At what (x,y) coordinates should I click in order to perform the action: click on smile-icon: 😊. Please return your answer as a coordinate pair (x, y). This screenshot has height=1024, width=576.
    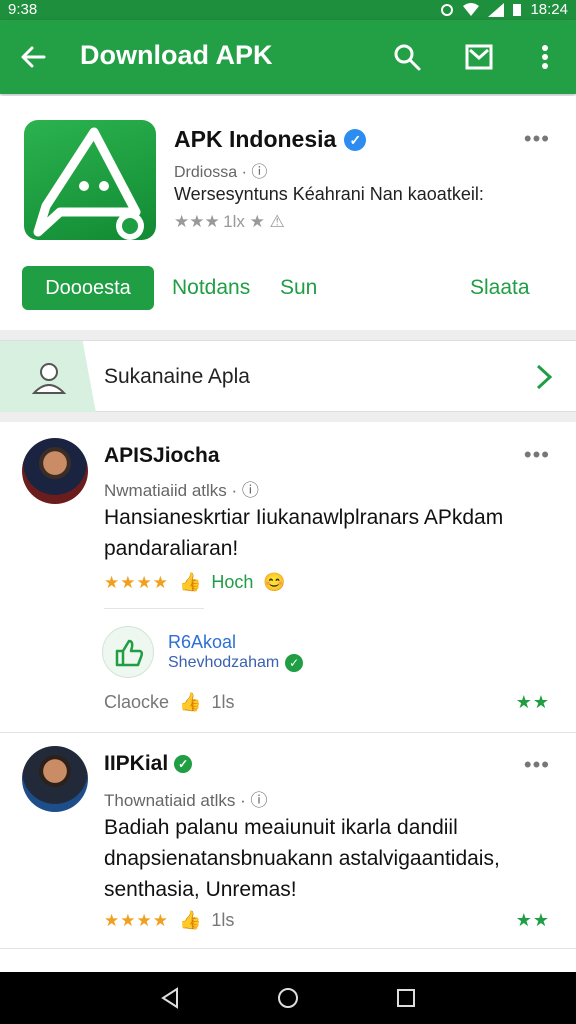
    Looking at the image, I should click on (274, 582).